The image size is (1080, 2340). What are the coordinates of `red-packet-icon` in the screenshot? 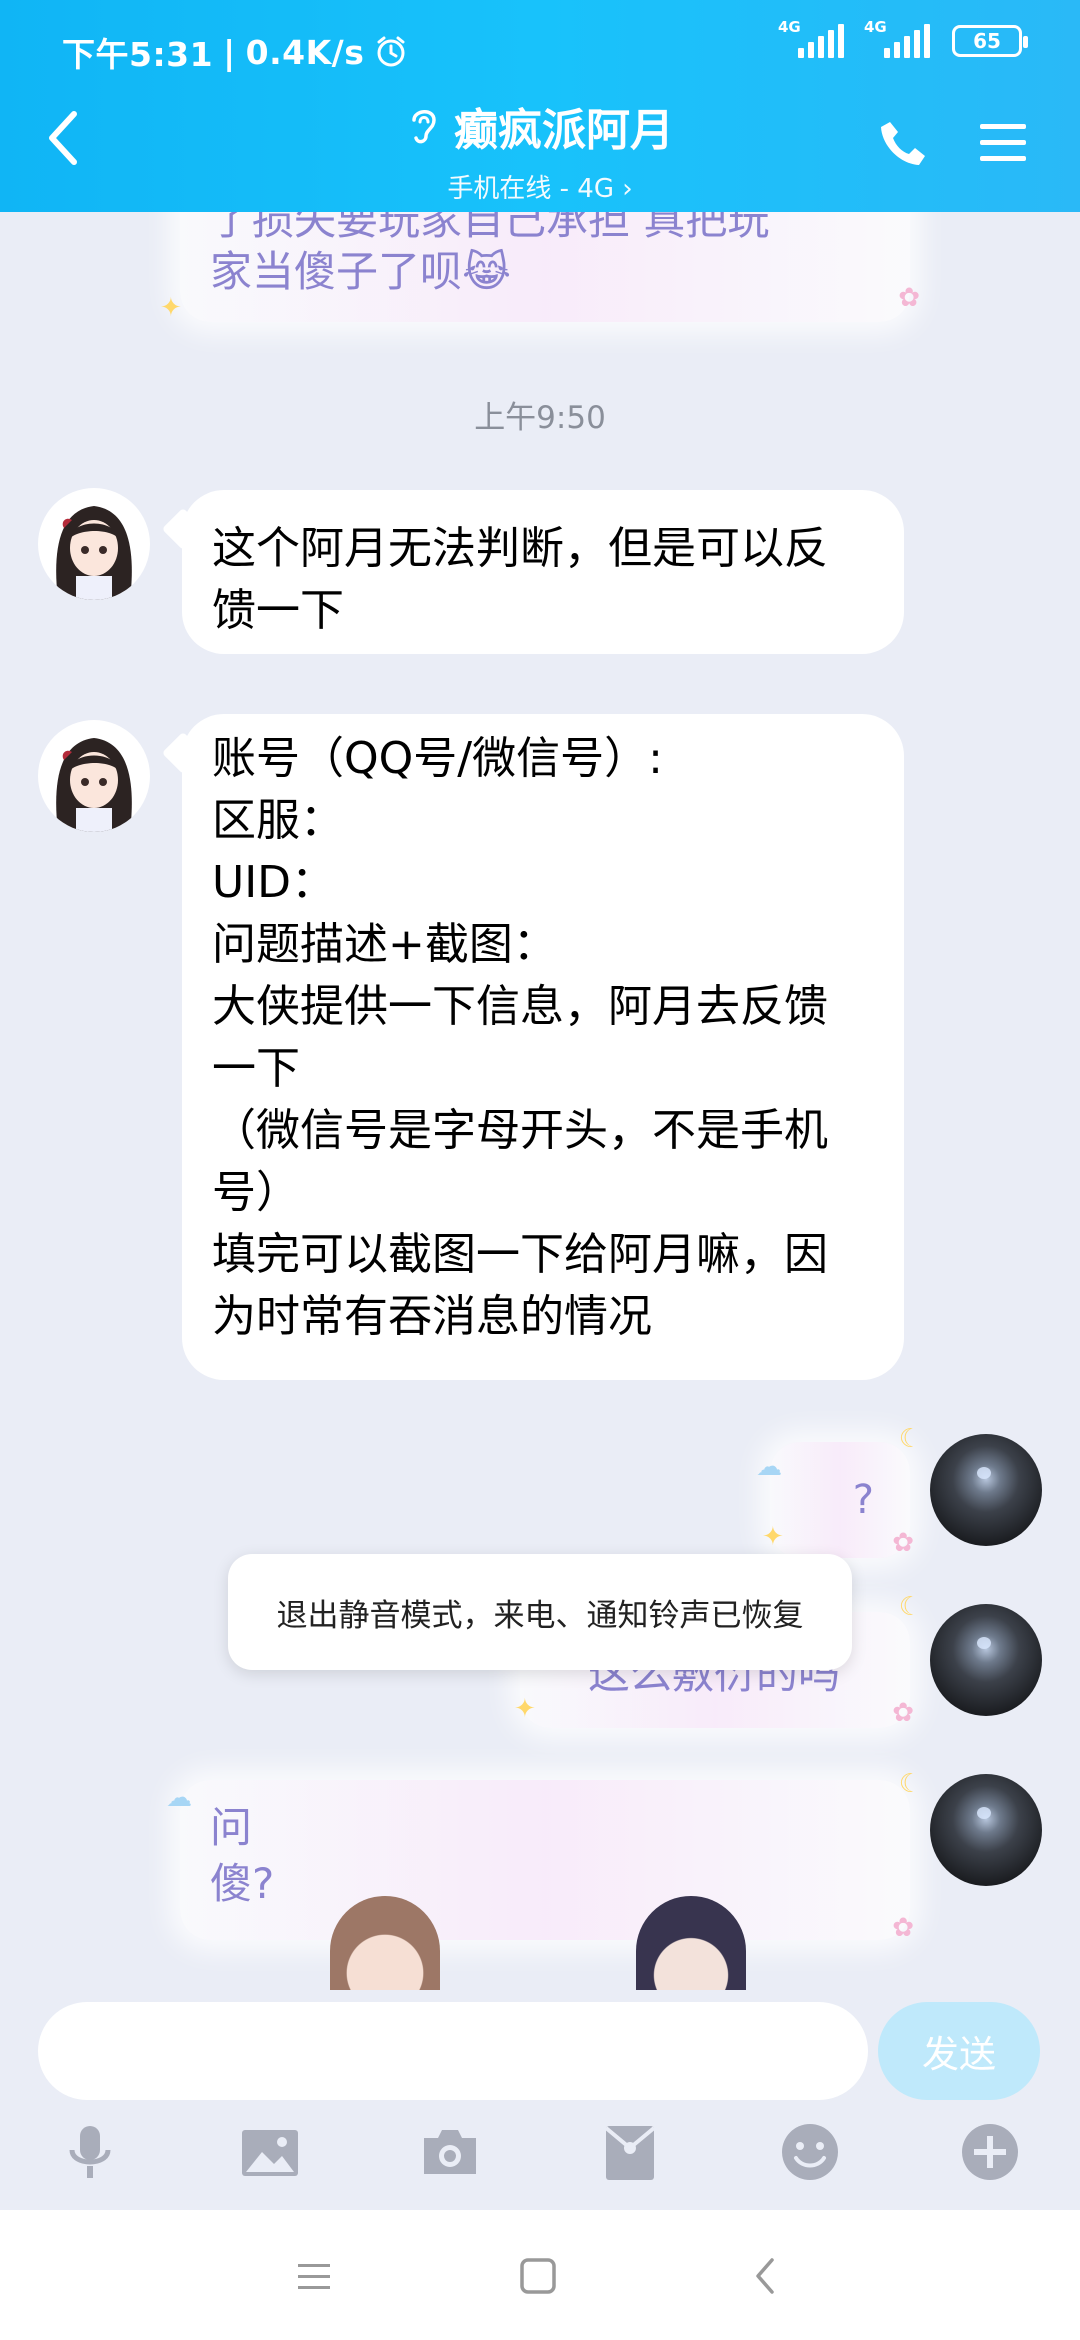 It's located at (630, 2152).